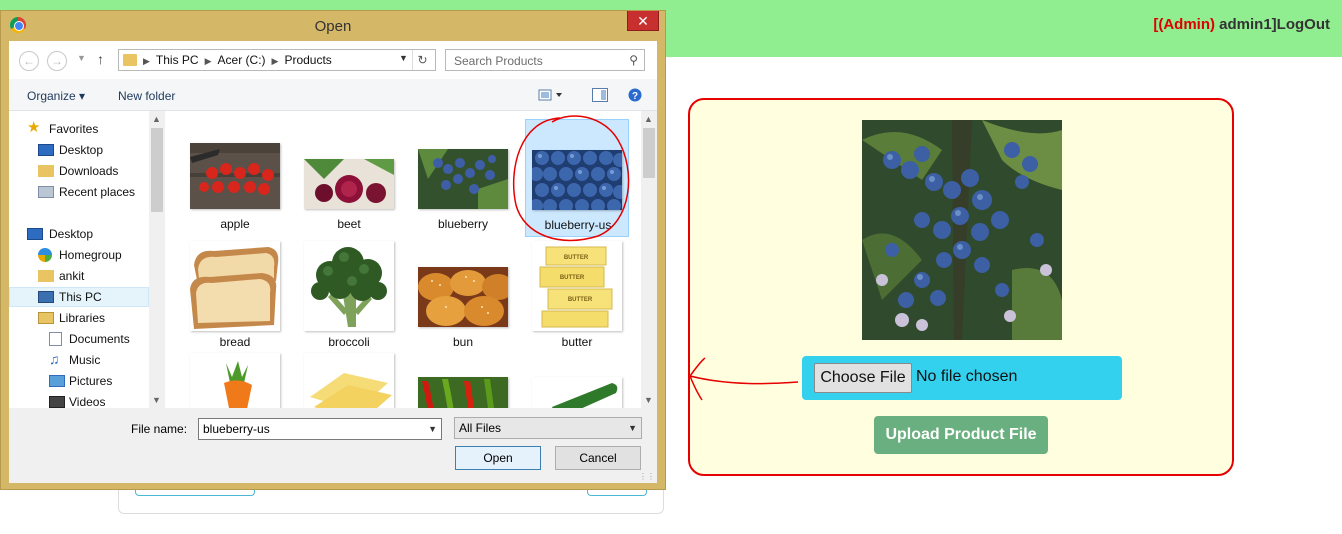  I want to click on breadcrumb: ▶ This PC ▶ Acer (C:) ▶ Products, so click(237, 60).